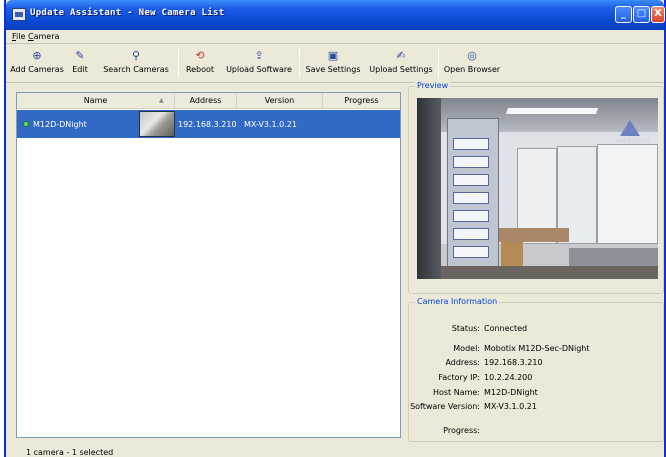 This screenshot has width=666, height=457. Describe the element at coordinates (461, 430) in the screenshot. I see `info-label-progress: Progress:` at that location.